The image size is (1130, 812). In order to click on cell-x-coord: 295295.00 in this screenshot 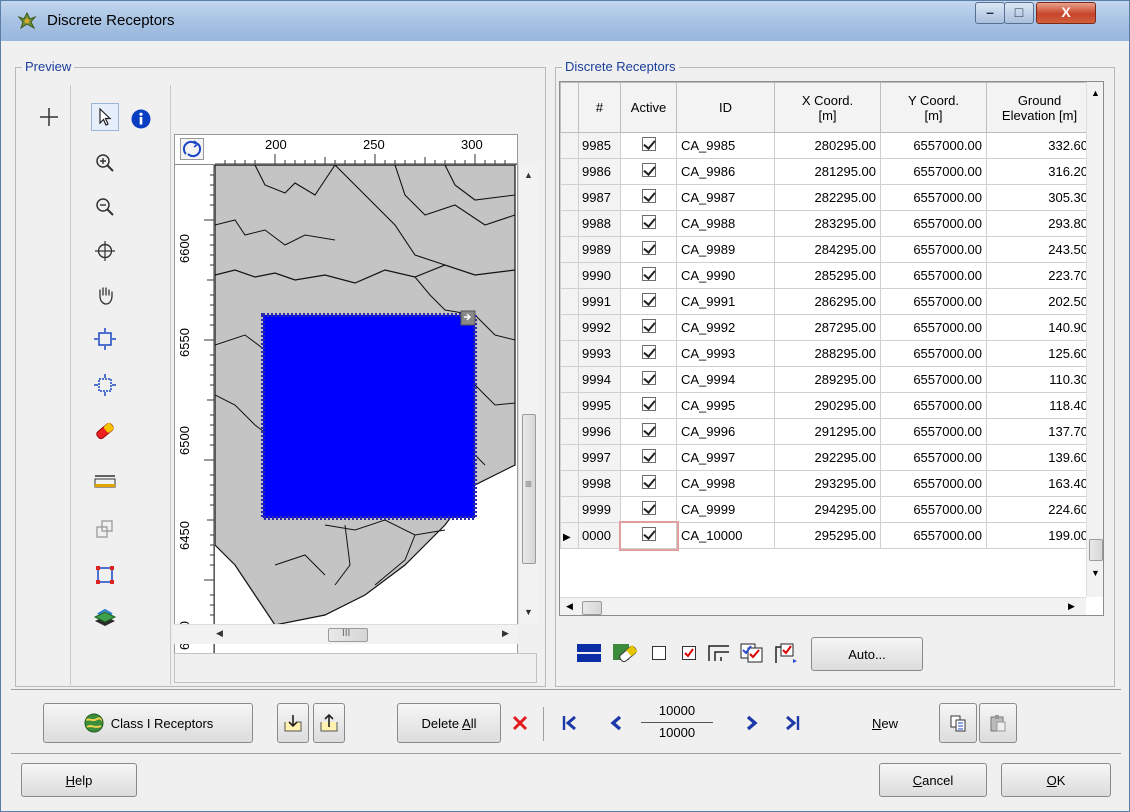, I will do `click(827, 535)`.